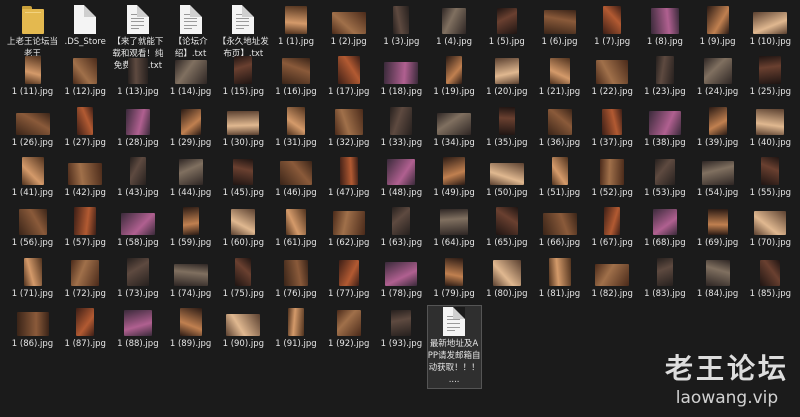 The width and height of the screenshot is (800, 417). I want to click on image-file-item: 1 (73).jpg, so click(137, 279).